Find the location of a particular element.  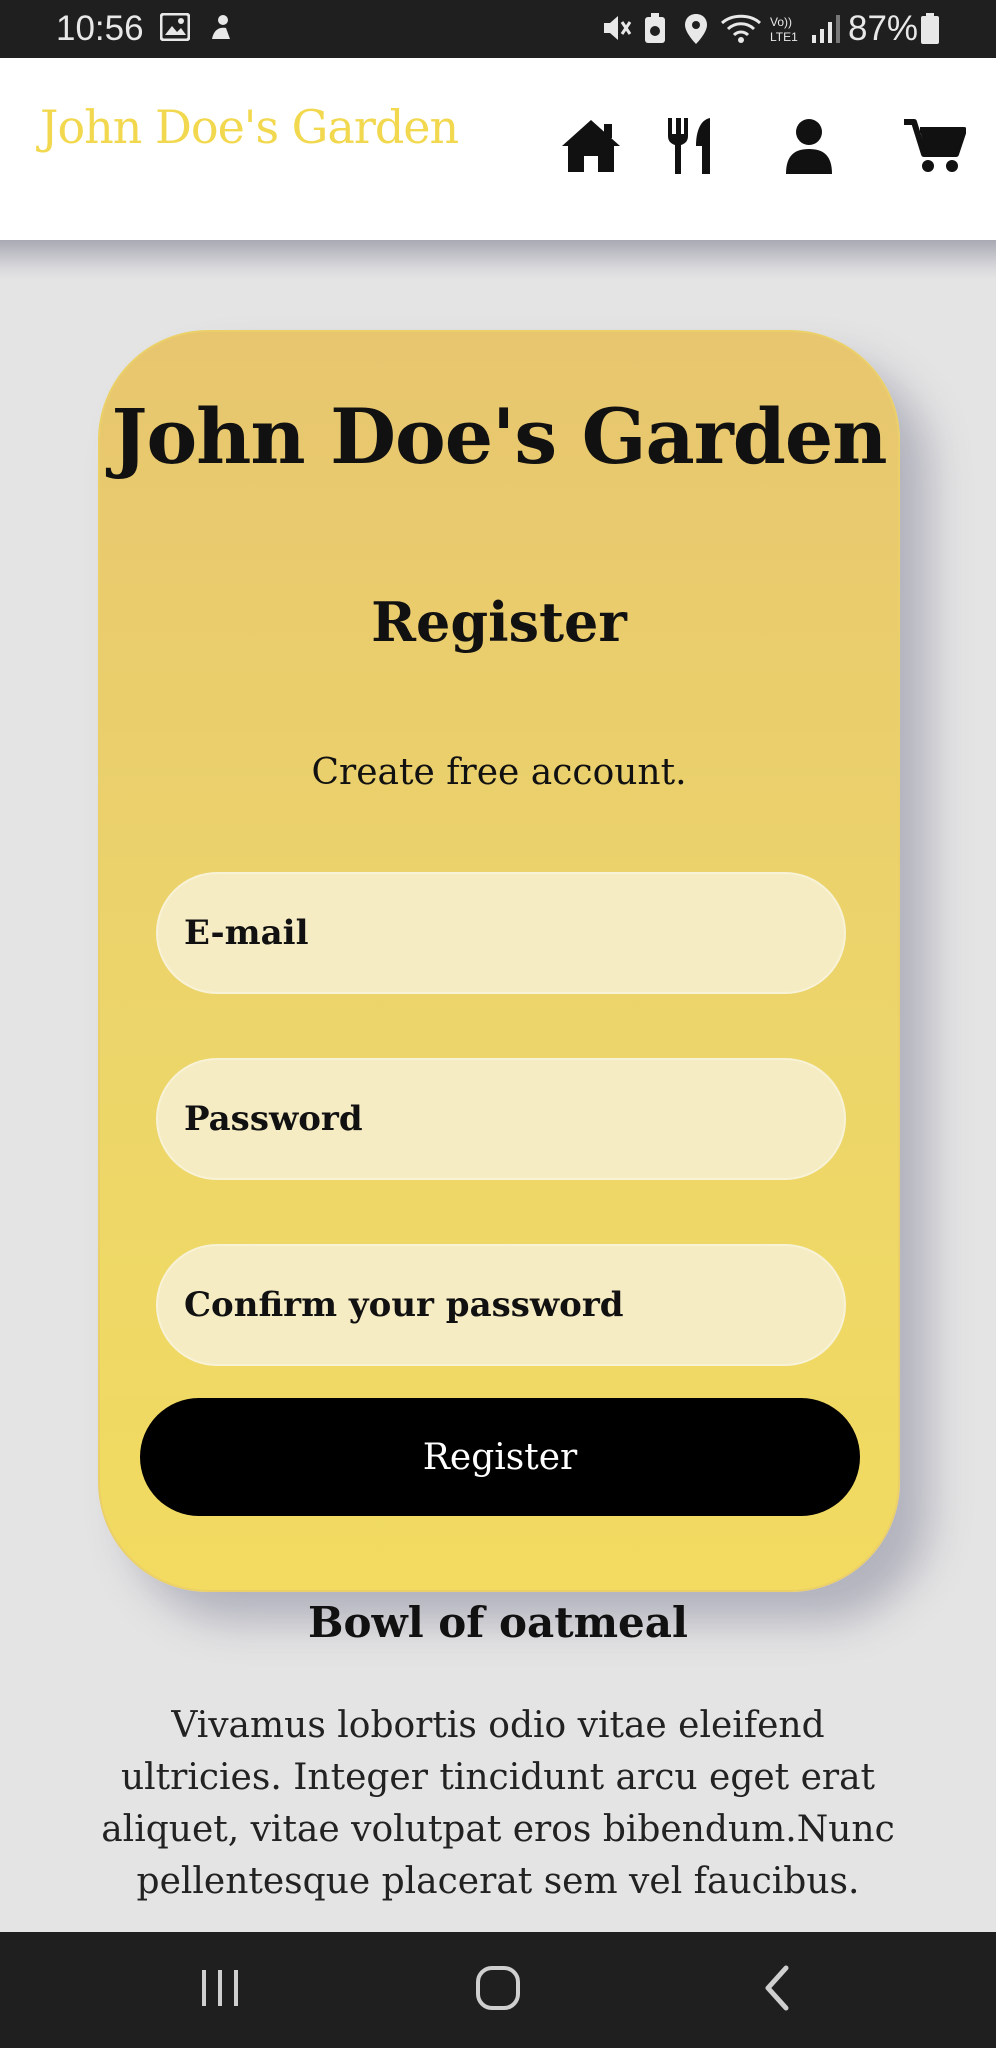

system-nav-bar is located at coordinates (498, 1990).